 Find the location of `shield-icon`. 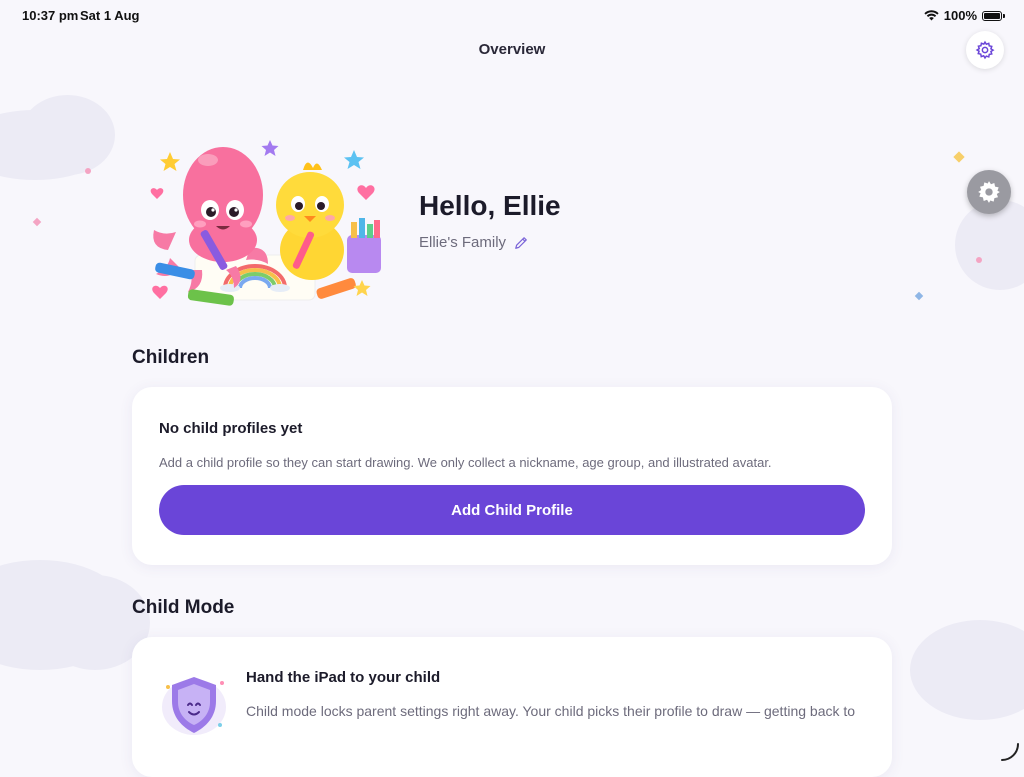

shield-icon is located at coordinates (194, 706).